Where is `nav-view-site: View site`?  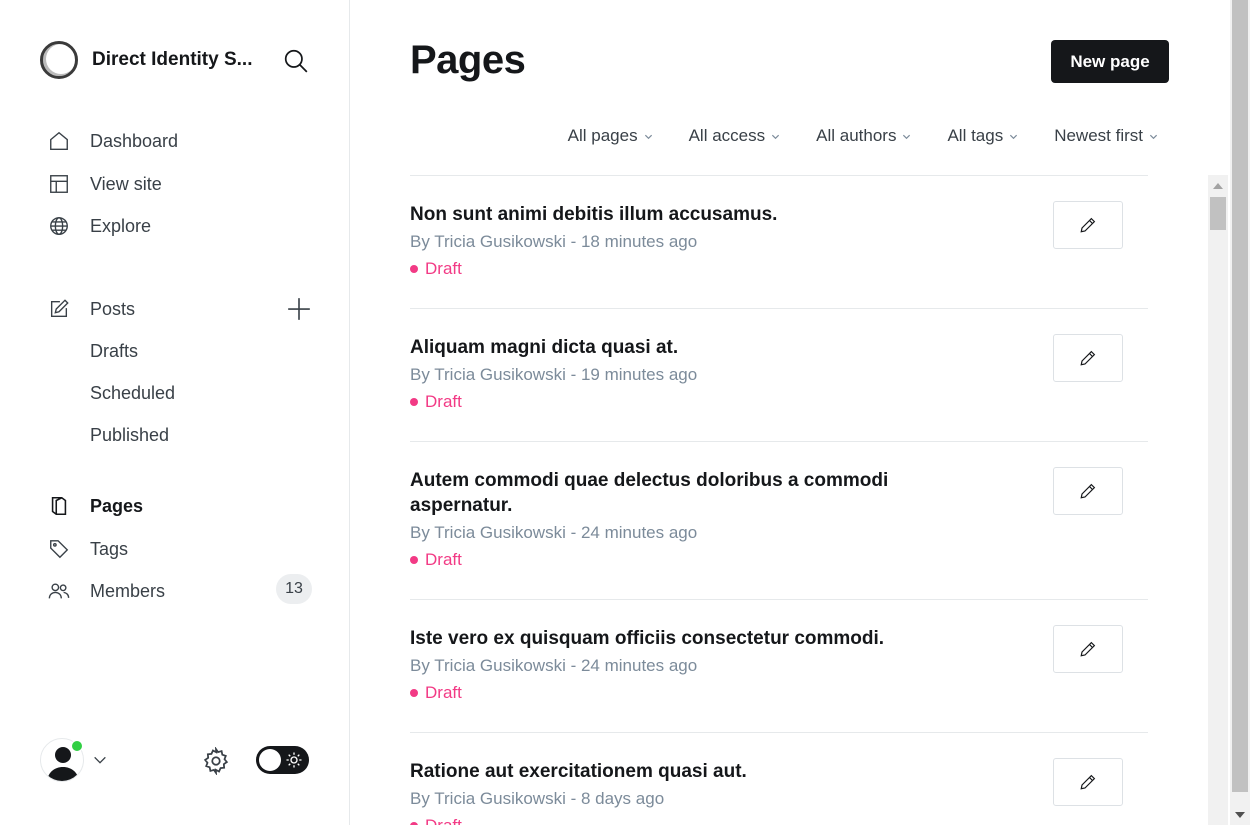 nav-view-site: View site is located at coordinates (176, 184).